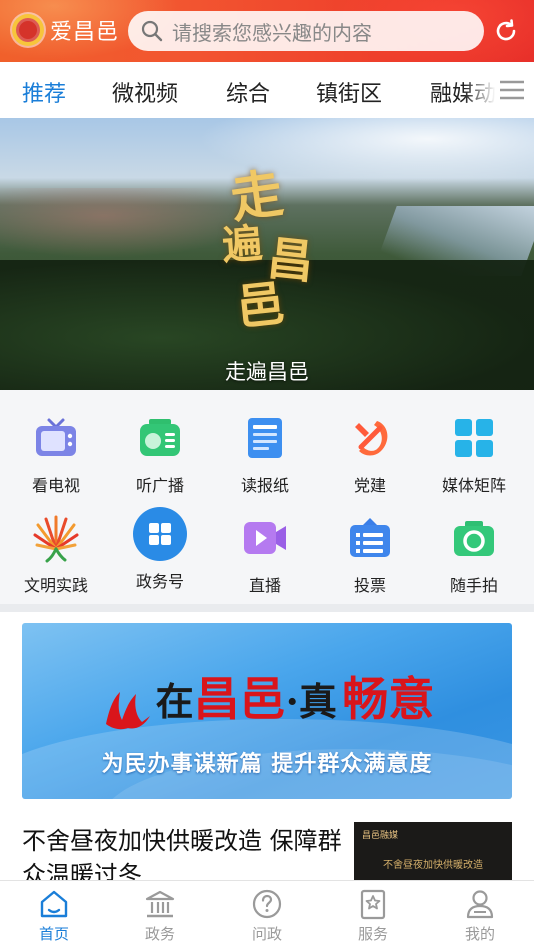 Image resolution: width=534 pixels, height=951 pixels. I want to click on grid-label: 党建, so click(369, 485).